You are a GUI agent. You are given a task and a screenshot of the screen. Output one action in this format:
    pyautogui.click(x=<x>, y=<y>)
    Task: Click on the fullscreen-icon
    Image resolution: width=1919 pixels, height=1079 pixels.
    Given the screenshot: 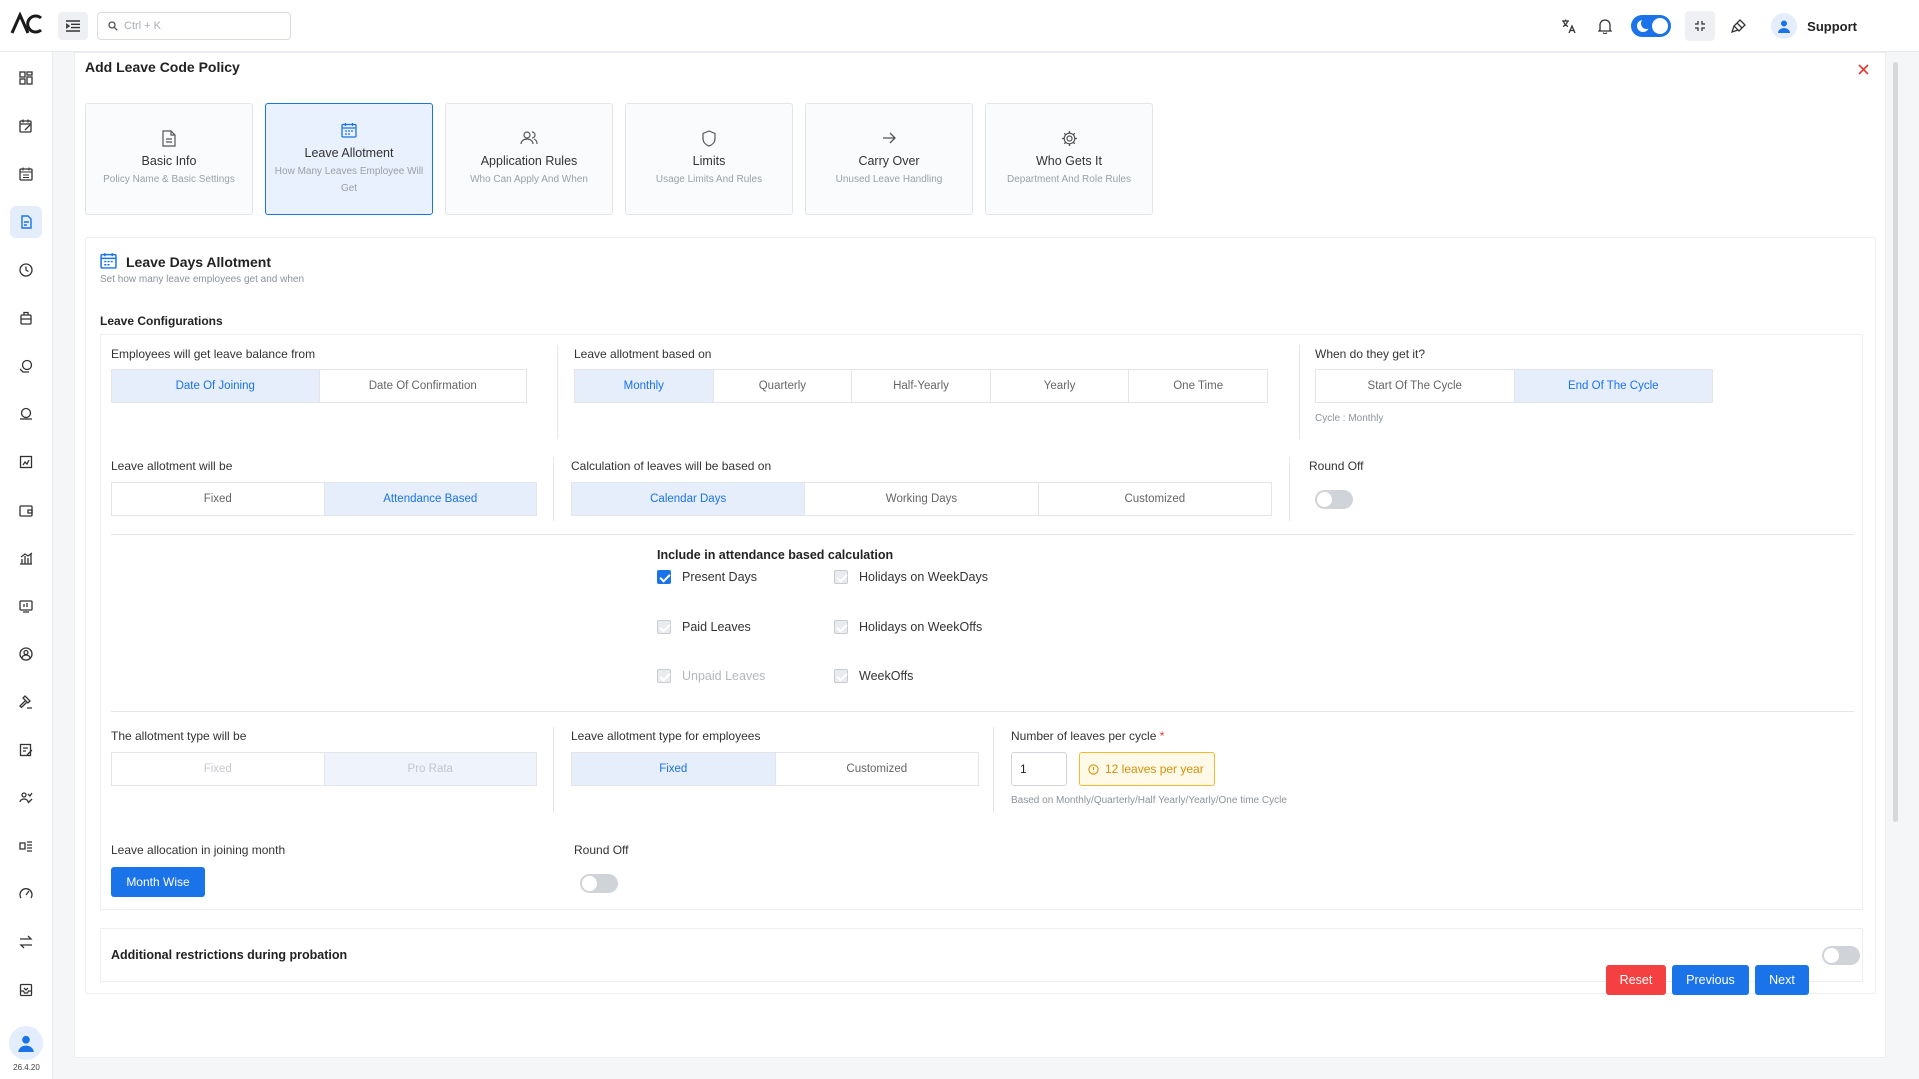 What is the action you would take?
    pyautogui.click(x=1700, y=26)
    